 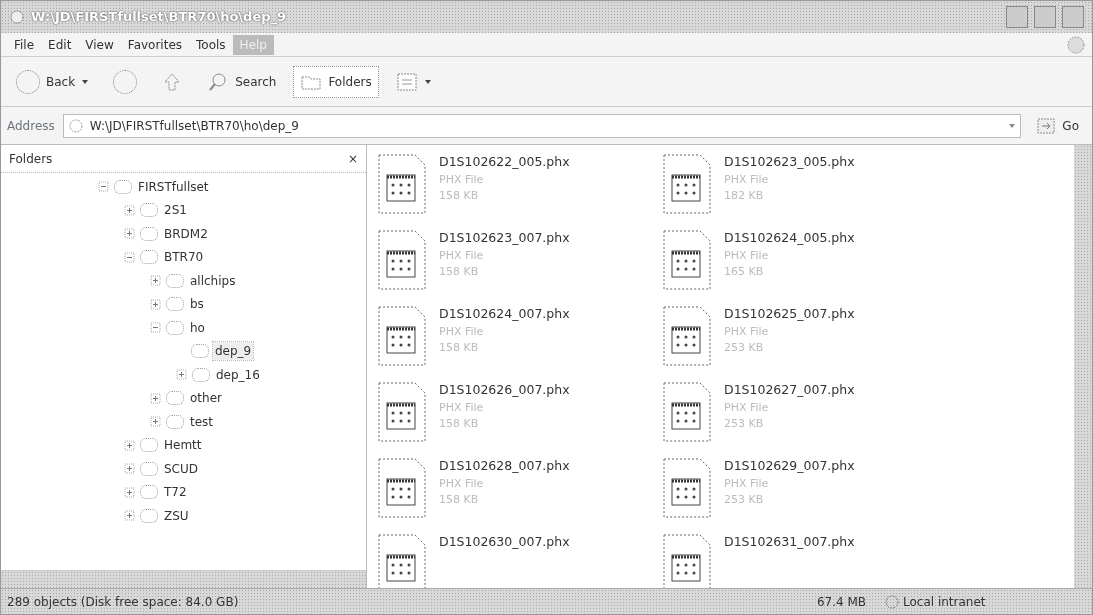 I want to click on menu-item: Edit, so click(x=60, y=44).